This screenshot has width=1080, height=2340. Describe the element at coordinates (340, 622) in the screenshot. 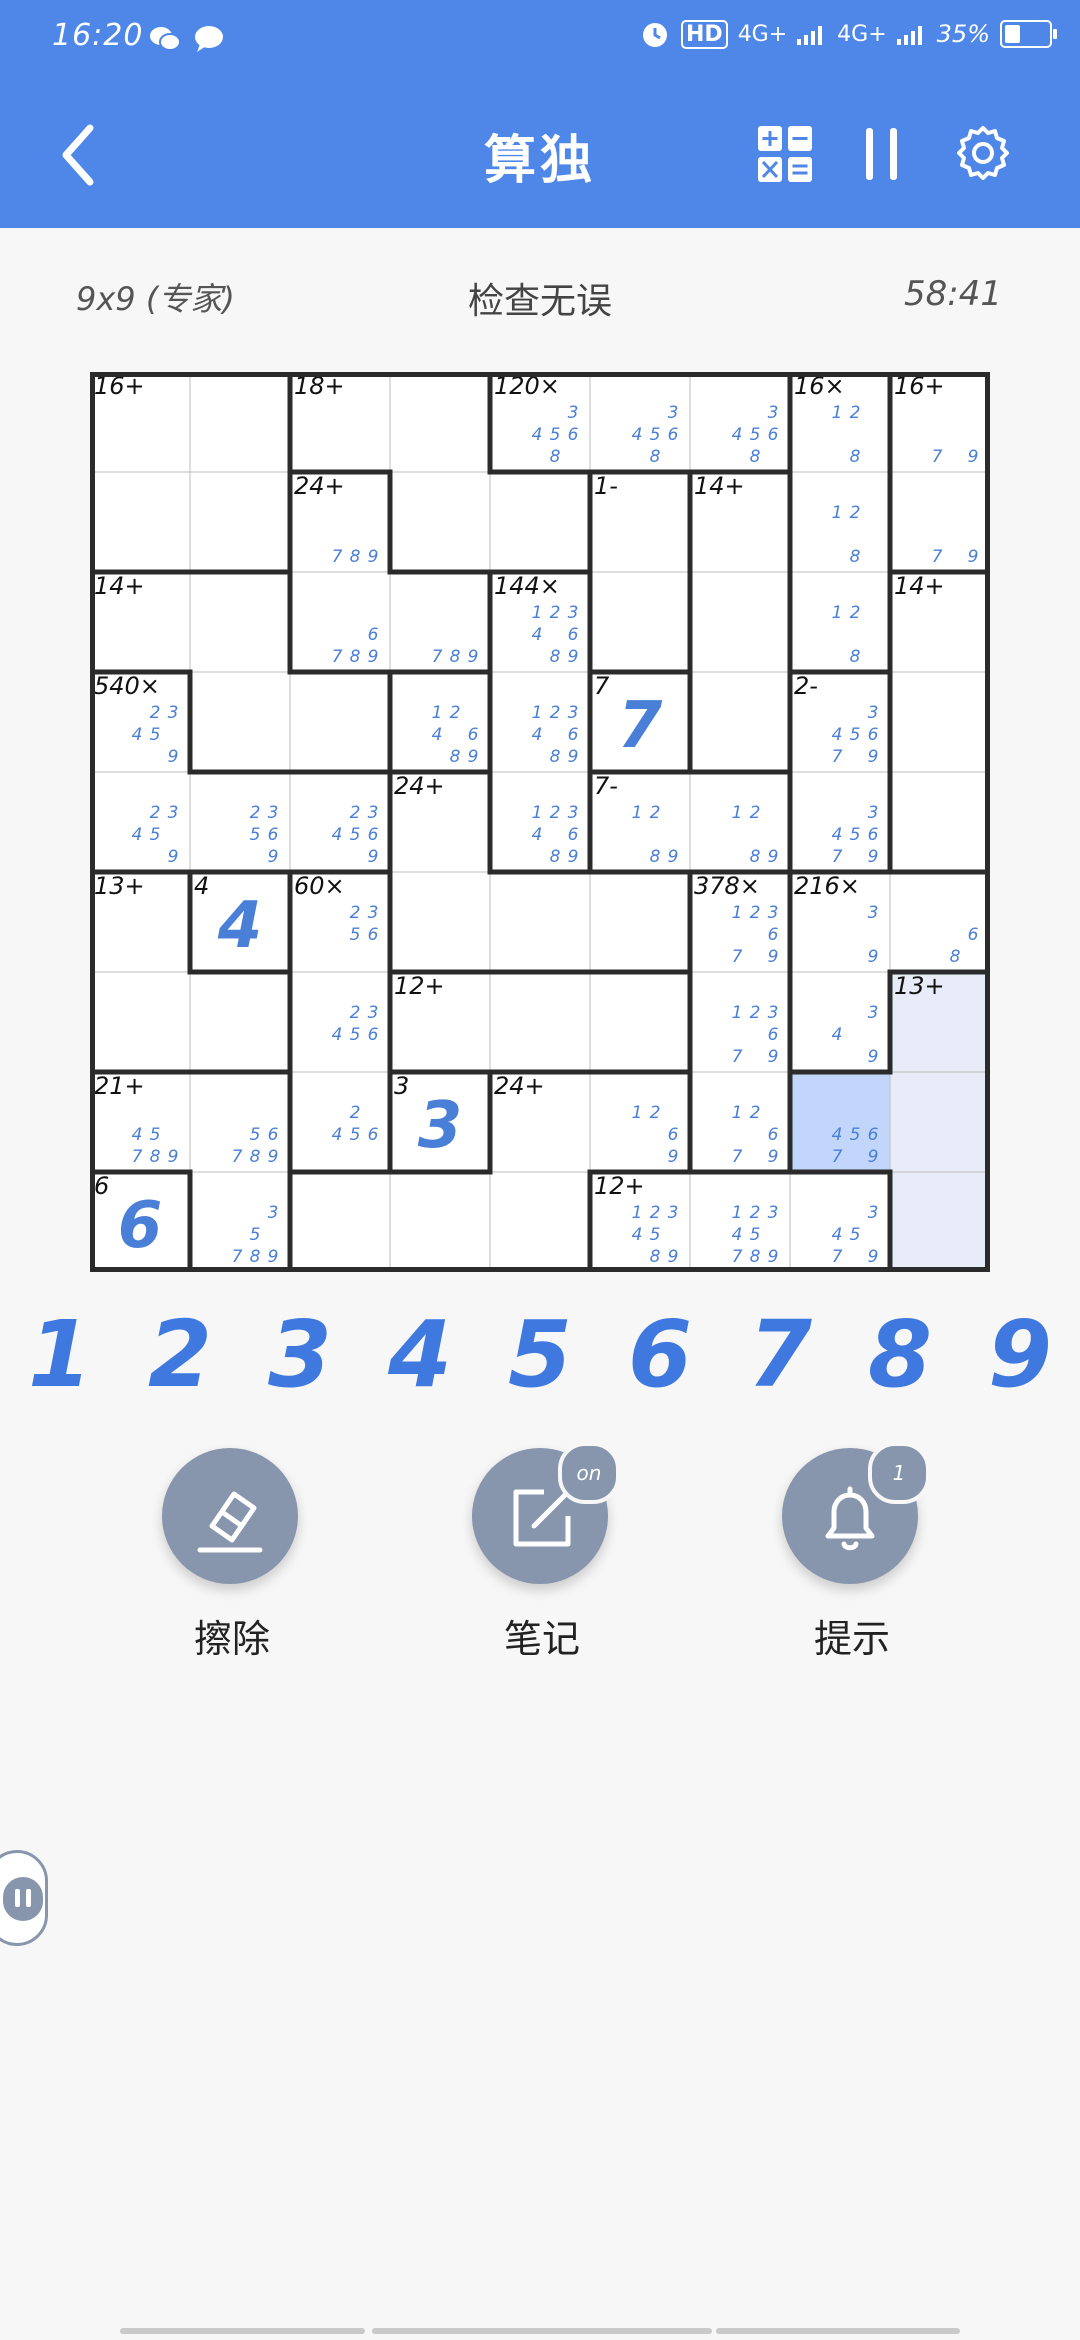

I see `board-cell: 6 789` at that location.